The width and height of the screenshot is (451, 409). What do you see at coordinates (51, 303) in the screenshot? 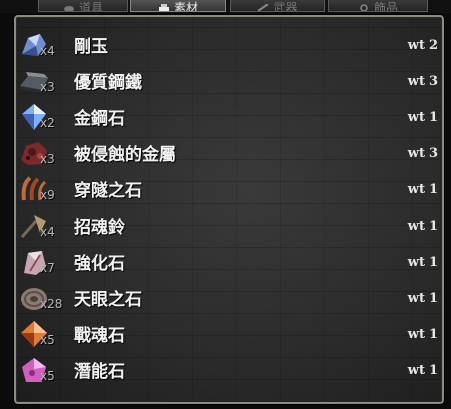
I see `material-quantity: x28` at bounding box center [51, 303].